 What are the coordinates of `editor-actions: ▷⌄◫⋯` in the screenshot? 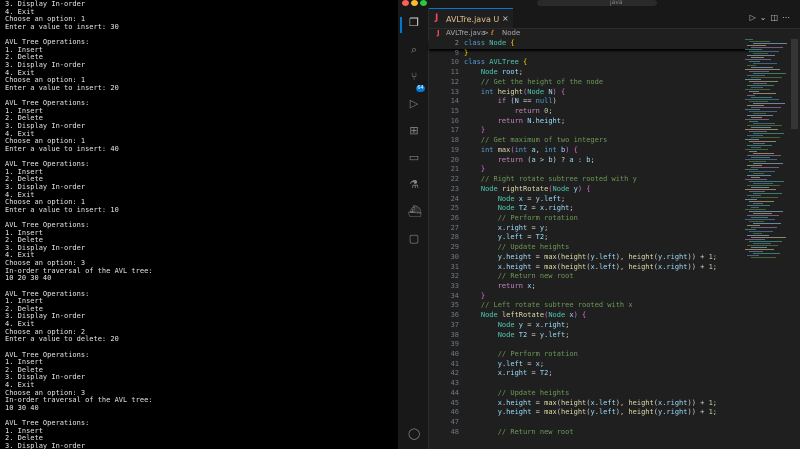 It's located at (772, 17).